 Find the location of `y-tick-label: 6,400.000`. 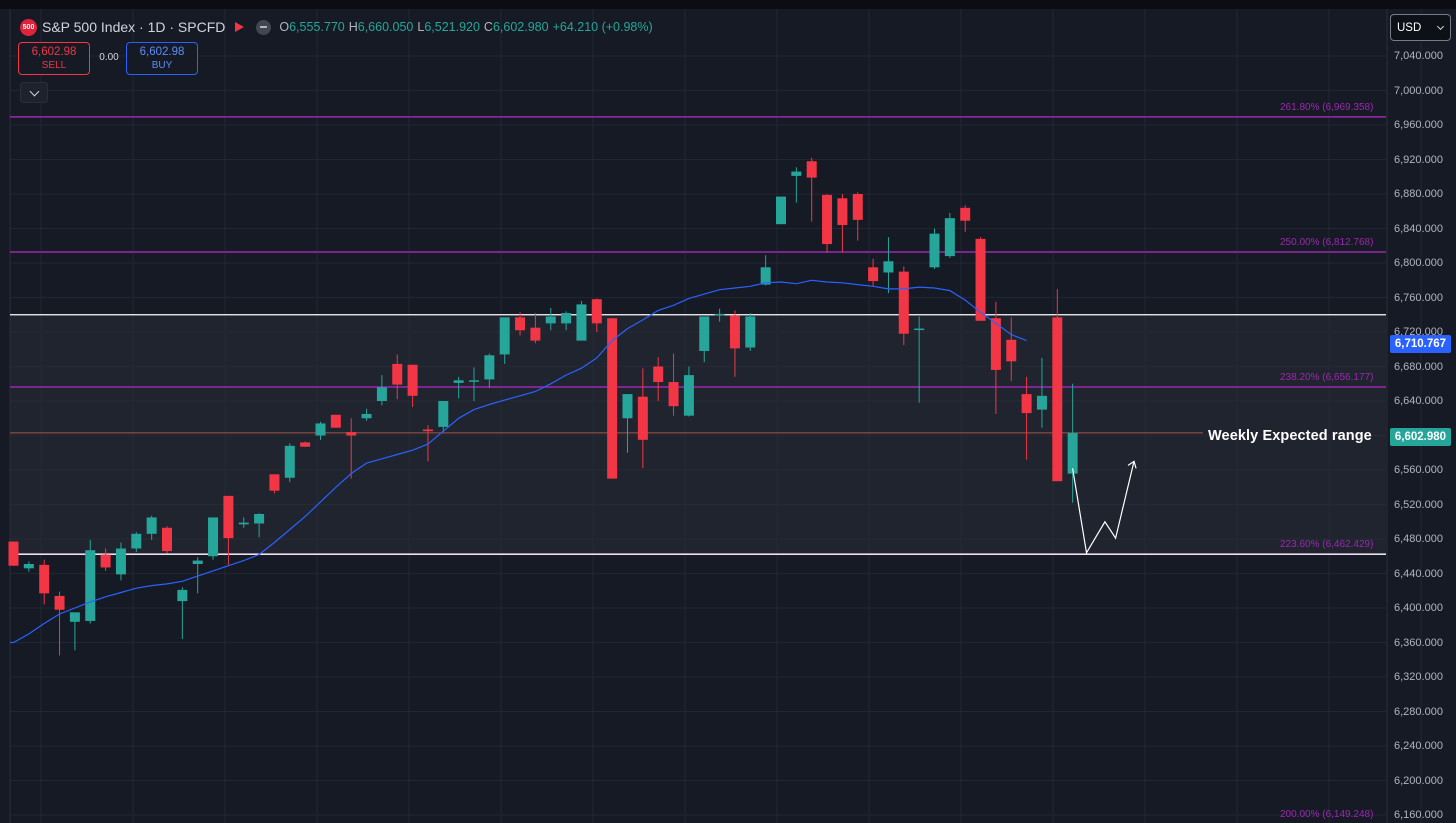

y-tick-label: 6,400.000 is located at coordinates (1418, 608).